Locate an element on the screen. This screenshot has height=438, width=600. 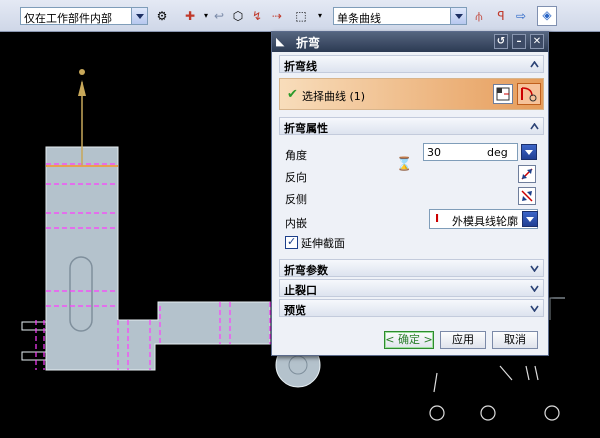
selection-filter-combo: 仅在工作部件内部 is located at coordinates (84, 16).